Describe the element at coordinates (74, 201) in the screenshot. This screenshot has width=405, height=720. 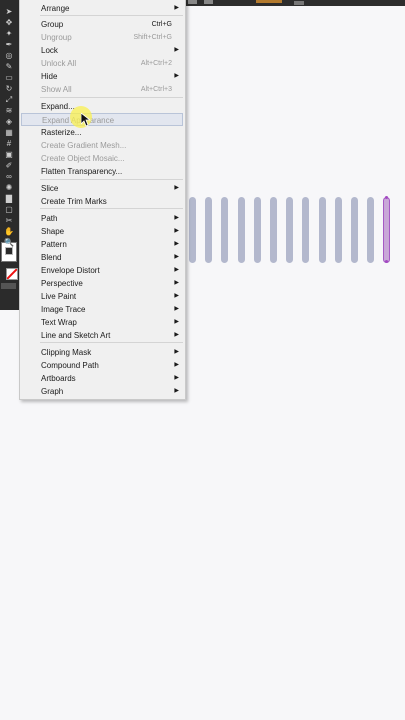
I see `menu-item-label: Create Trim Marks` at that location.